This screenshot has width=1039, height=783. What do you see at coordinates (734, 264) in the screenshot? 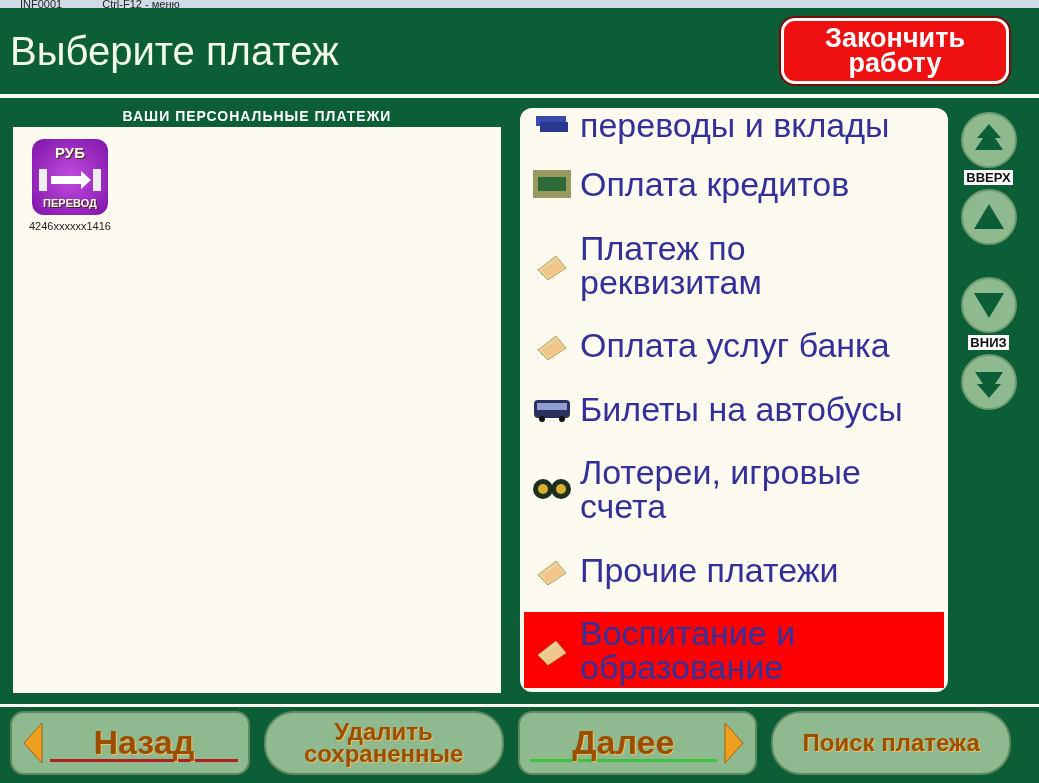
I see `category-item: Платеж по реквизитам` at bounding box center [734, 264].